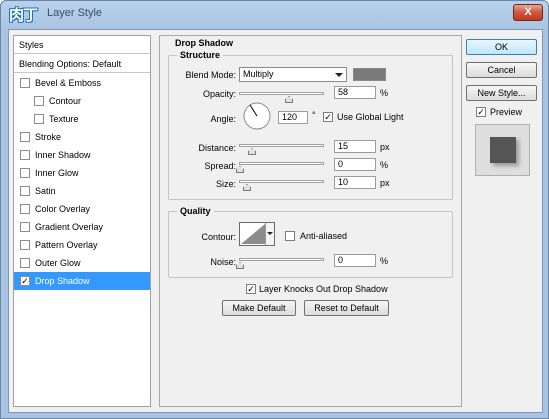 The width and height of the screenshot is (549, 419). I want to click on style-item: ✓ Drop Shadow, so click(82, 281).